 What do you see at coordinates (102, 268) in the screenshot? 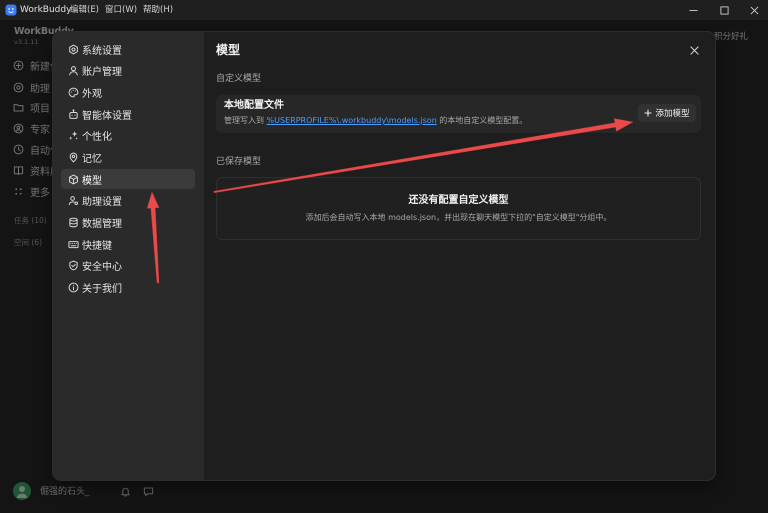
I see `settings-nav-label: 安全中心` at bounding box center [102, 268].